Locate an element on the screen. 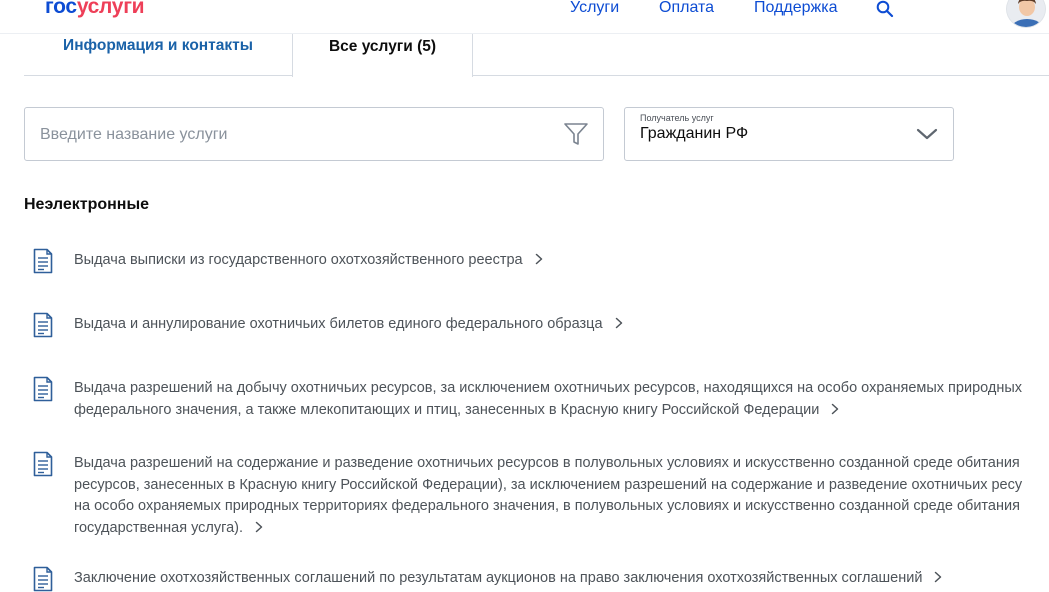 This screenshot has height=592, width=1049. search-icon is located at coordinates (885, 9).